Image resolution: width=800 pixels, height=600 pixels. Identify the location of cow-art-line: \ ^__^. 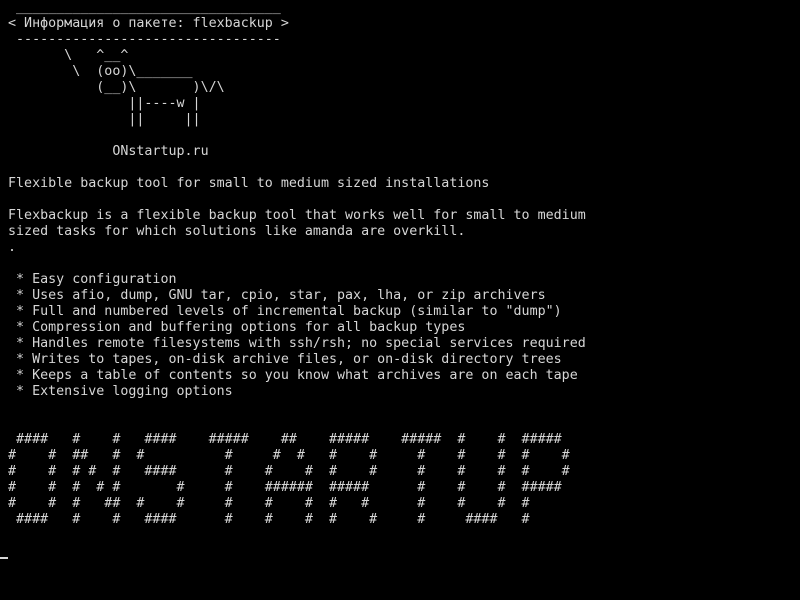
(68, 55).